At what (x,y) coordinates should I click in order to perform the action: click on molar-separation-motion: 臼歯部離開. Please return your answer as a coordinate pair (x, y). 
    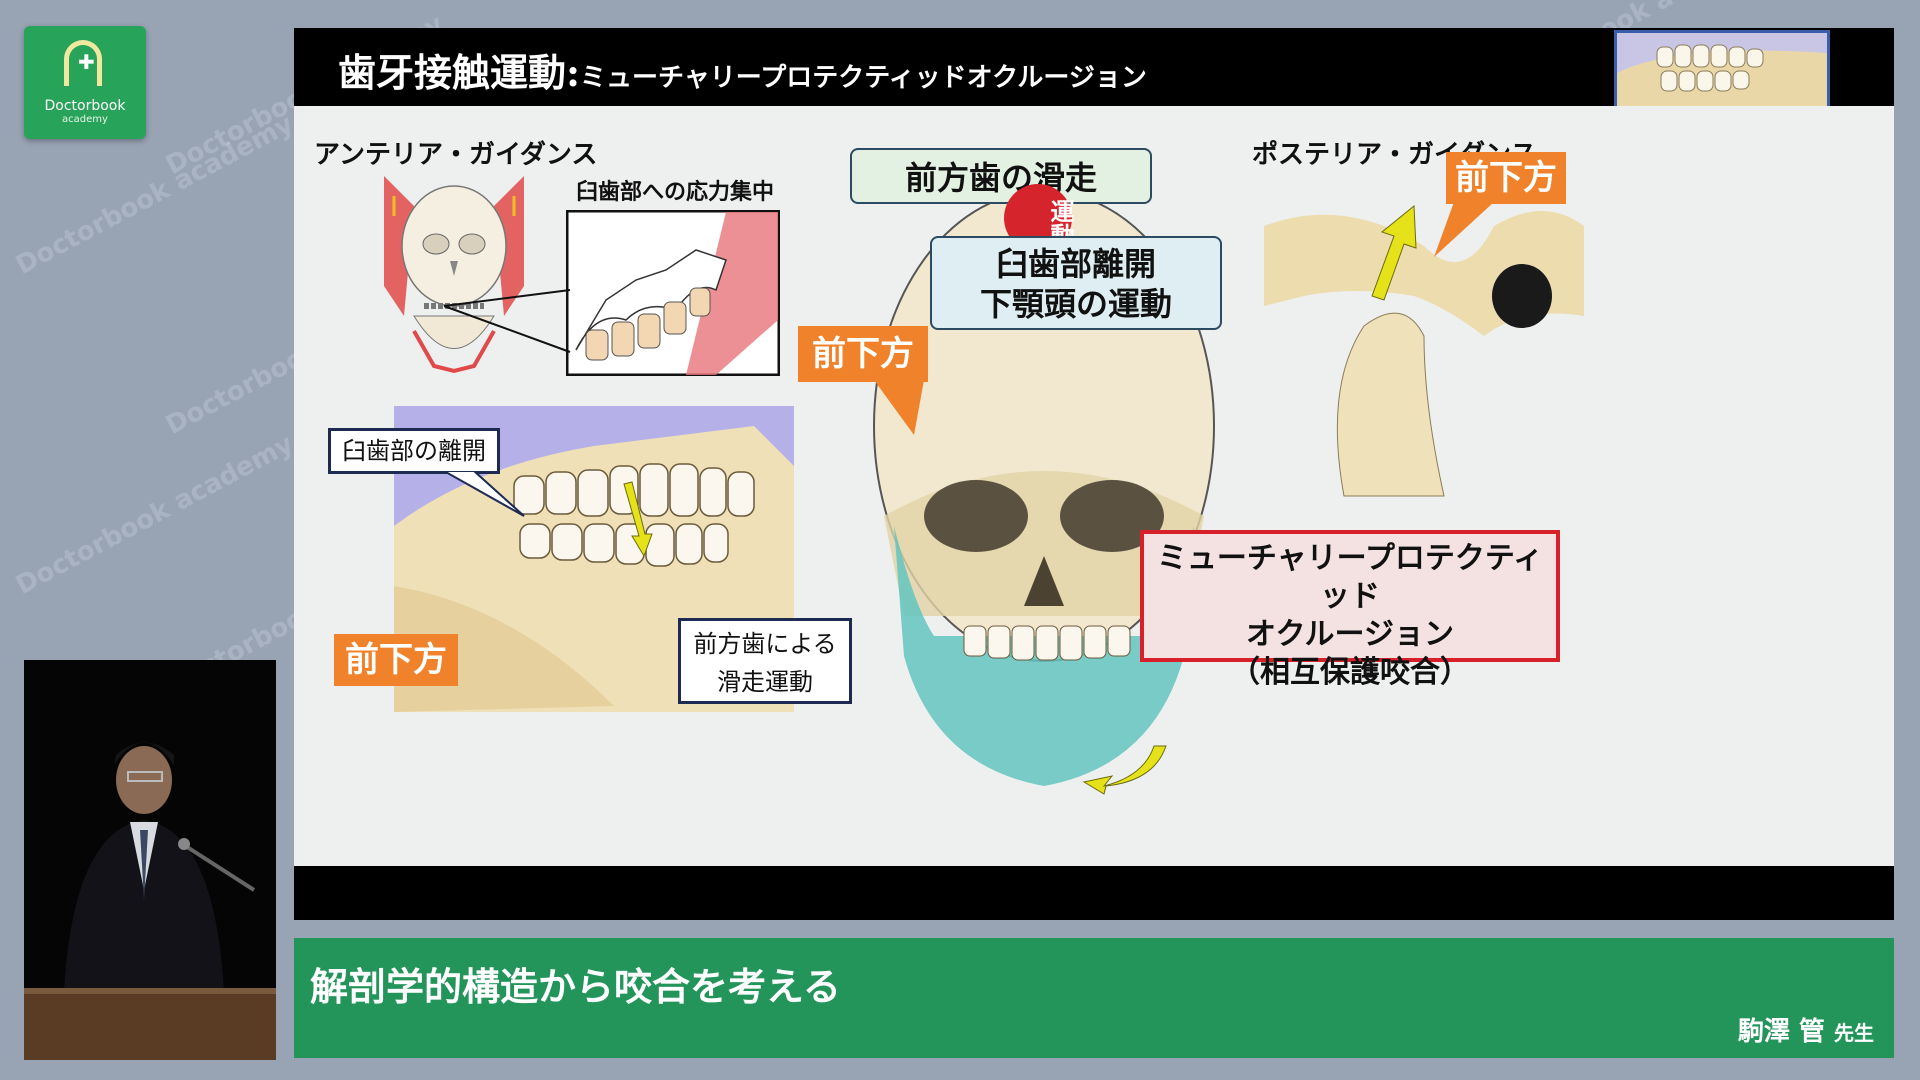
    Looking at the image, I should click on (1075, 264).